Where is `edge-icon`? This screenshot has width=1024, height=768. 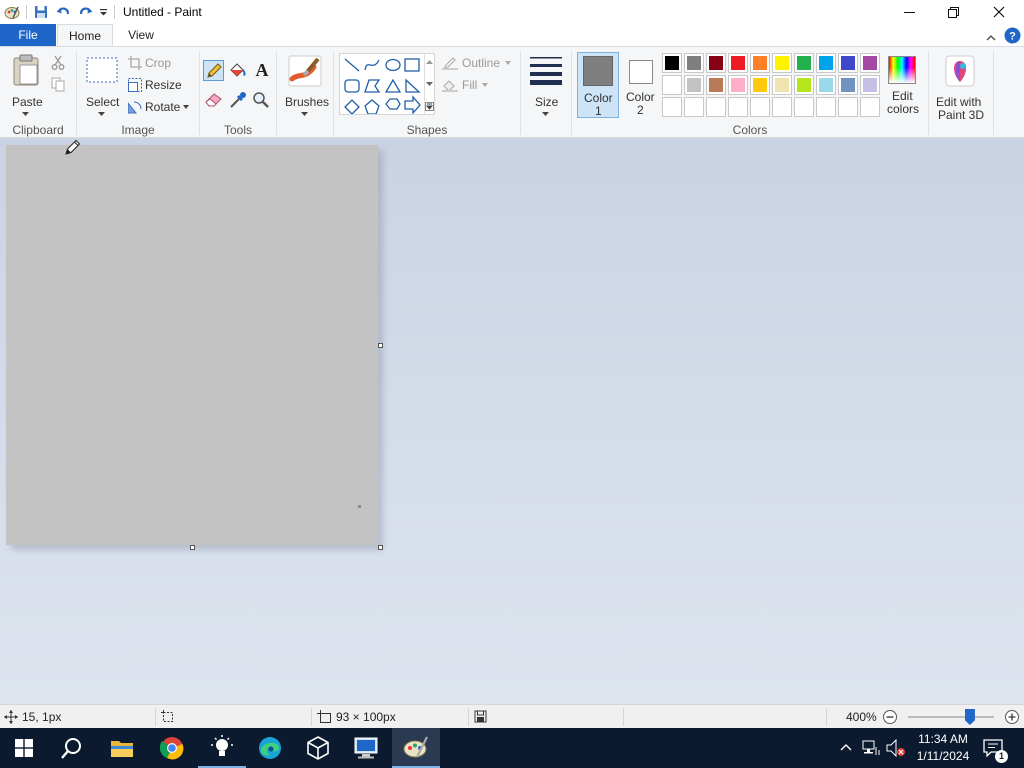 edge-icon is located at coordinates (270, 748).